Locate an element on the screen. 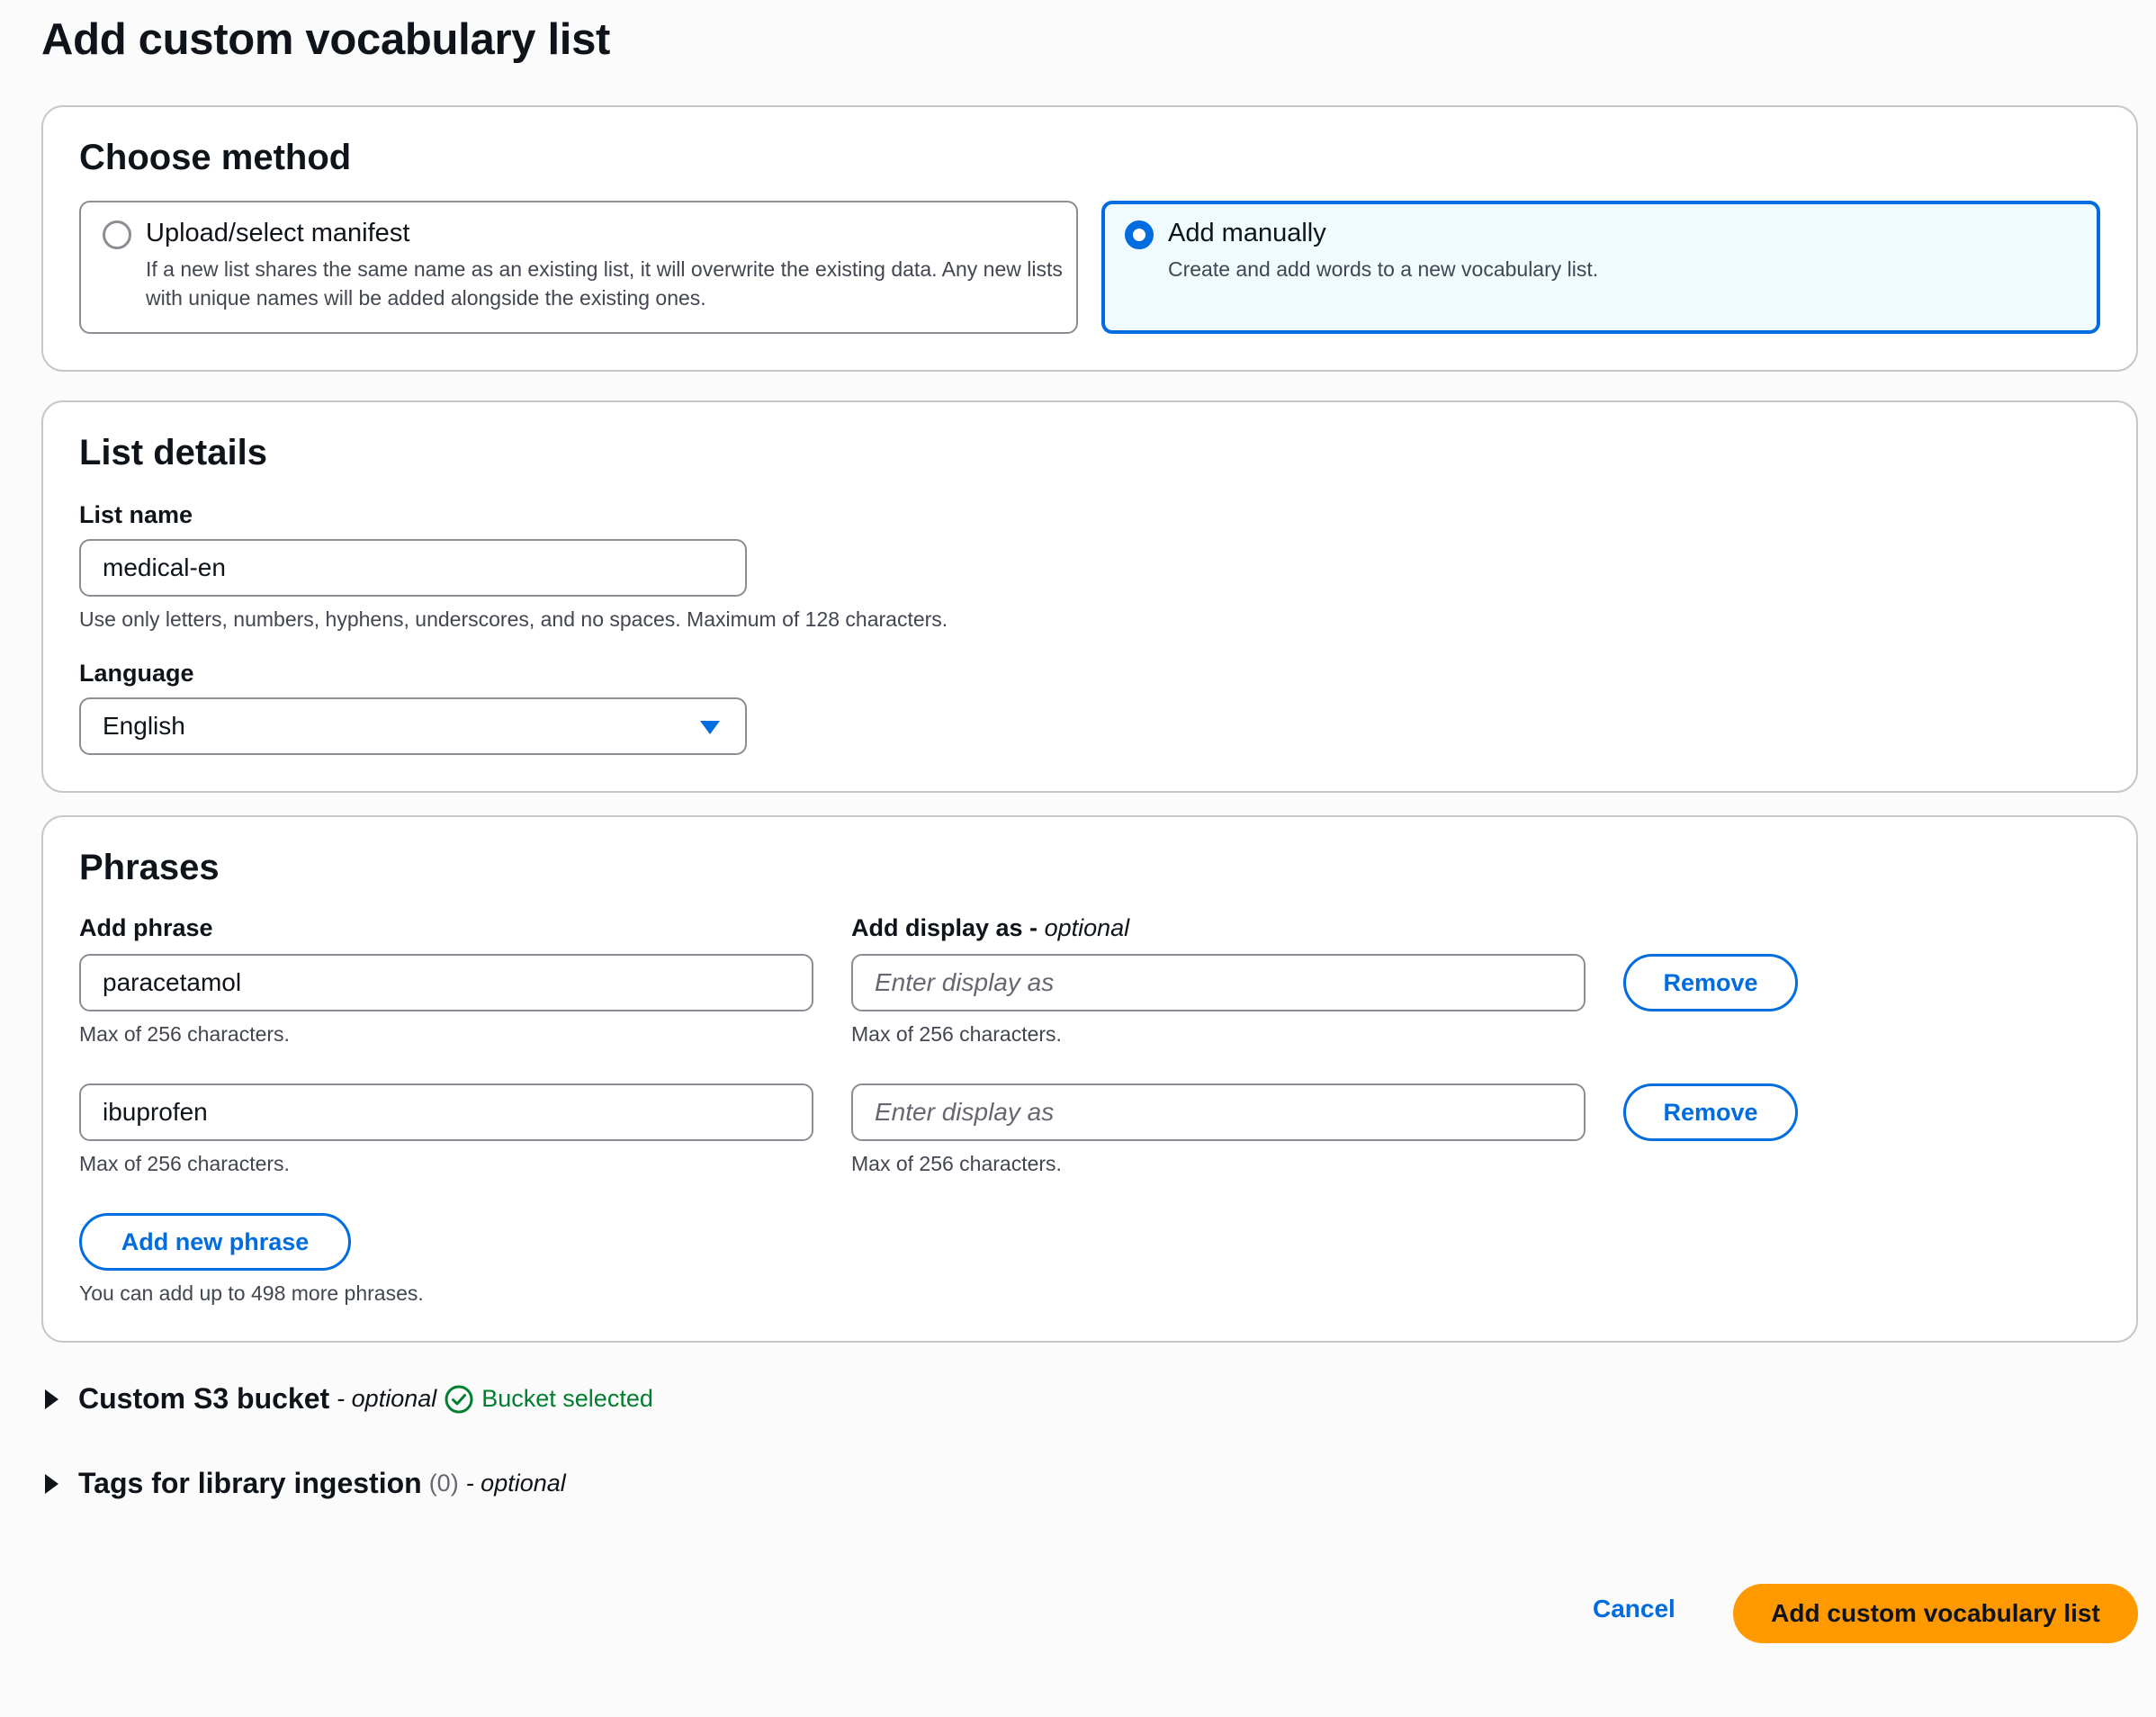 The height and width of the screenshot is (1717, 2156). display-as-label-text: Add display as - is located at coordinates (948, 927).